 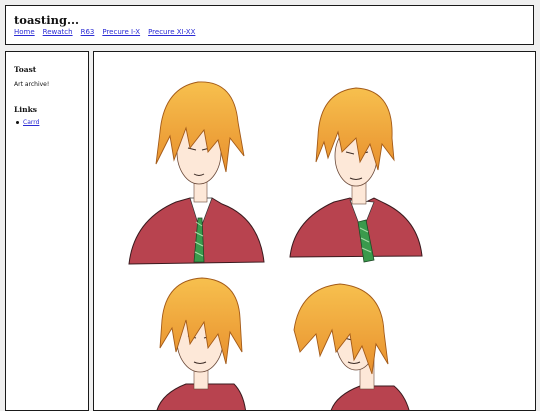 What do you see at coordinates (31, 122) in the screenshot?
I see `carrd-link: Carrd` at bounding box center [31, 122].